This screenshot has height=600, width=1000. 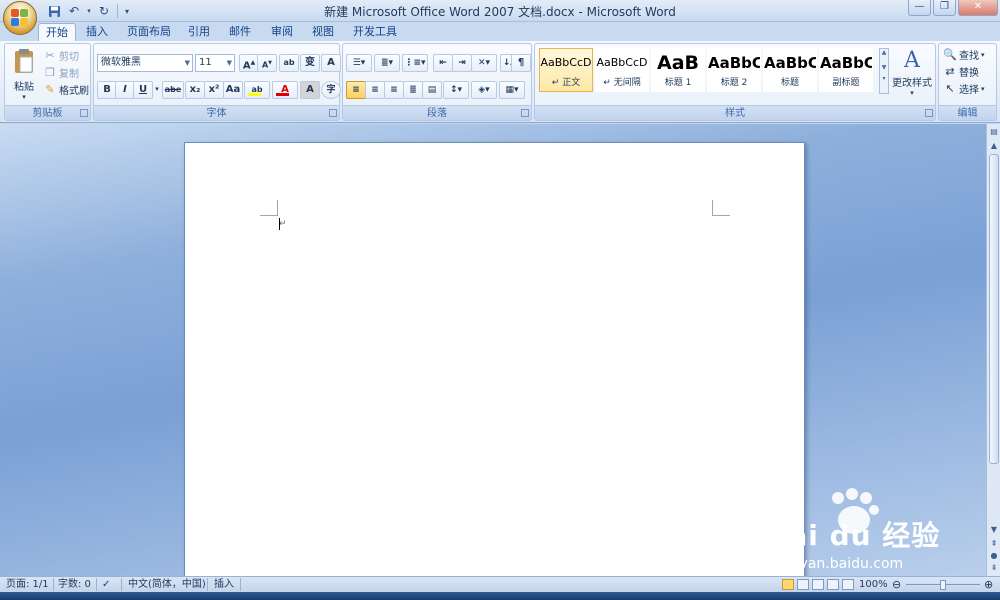 What do you see at coordinates (61, 55) in the screenshot?
I see `cut-button: ✂ 剪切` at bounding box center [61, 55].